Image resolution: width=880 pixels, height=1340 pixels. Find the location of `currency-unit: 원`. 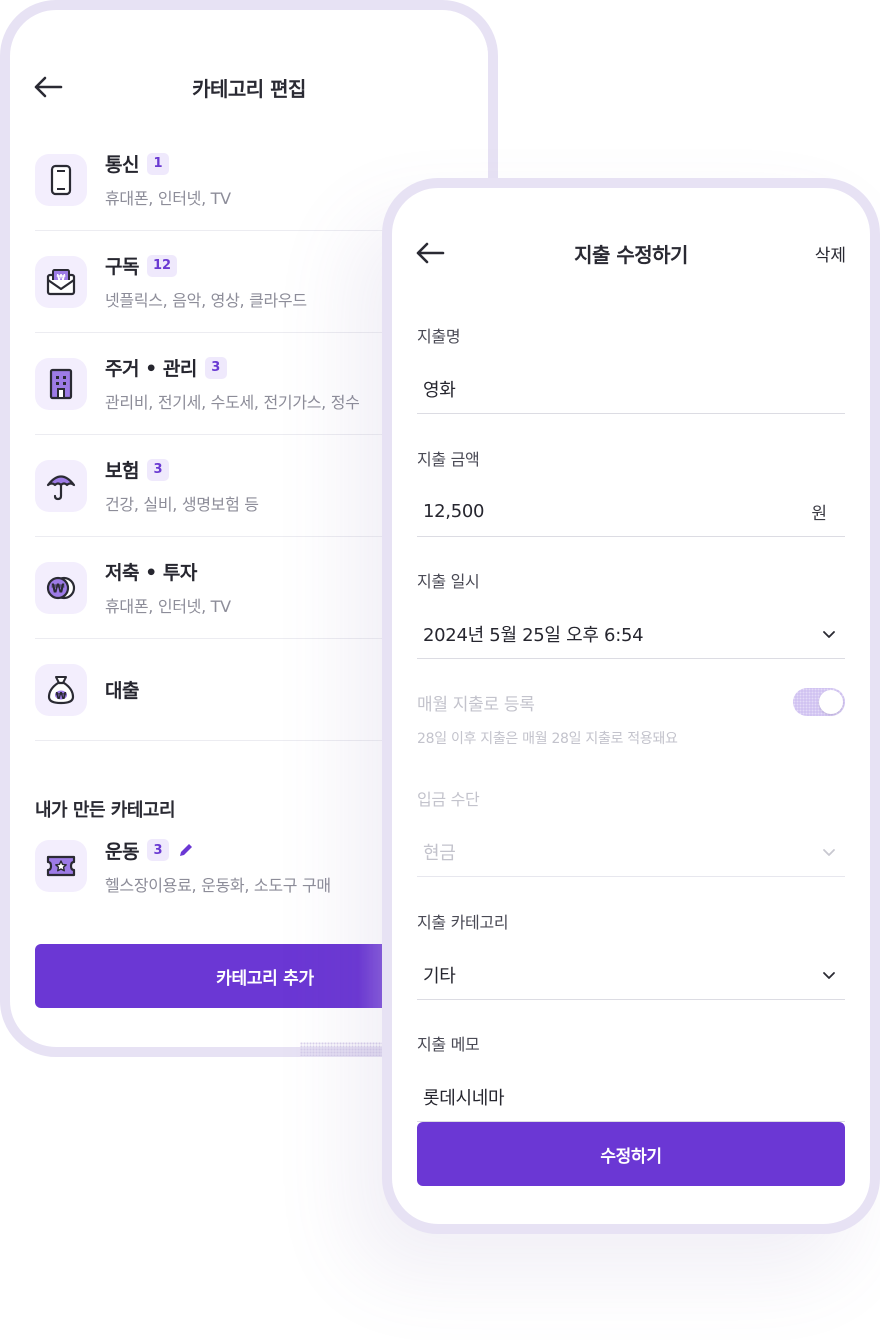

currency-unit: 원 is located at coordinates (819, 514).